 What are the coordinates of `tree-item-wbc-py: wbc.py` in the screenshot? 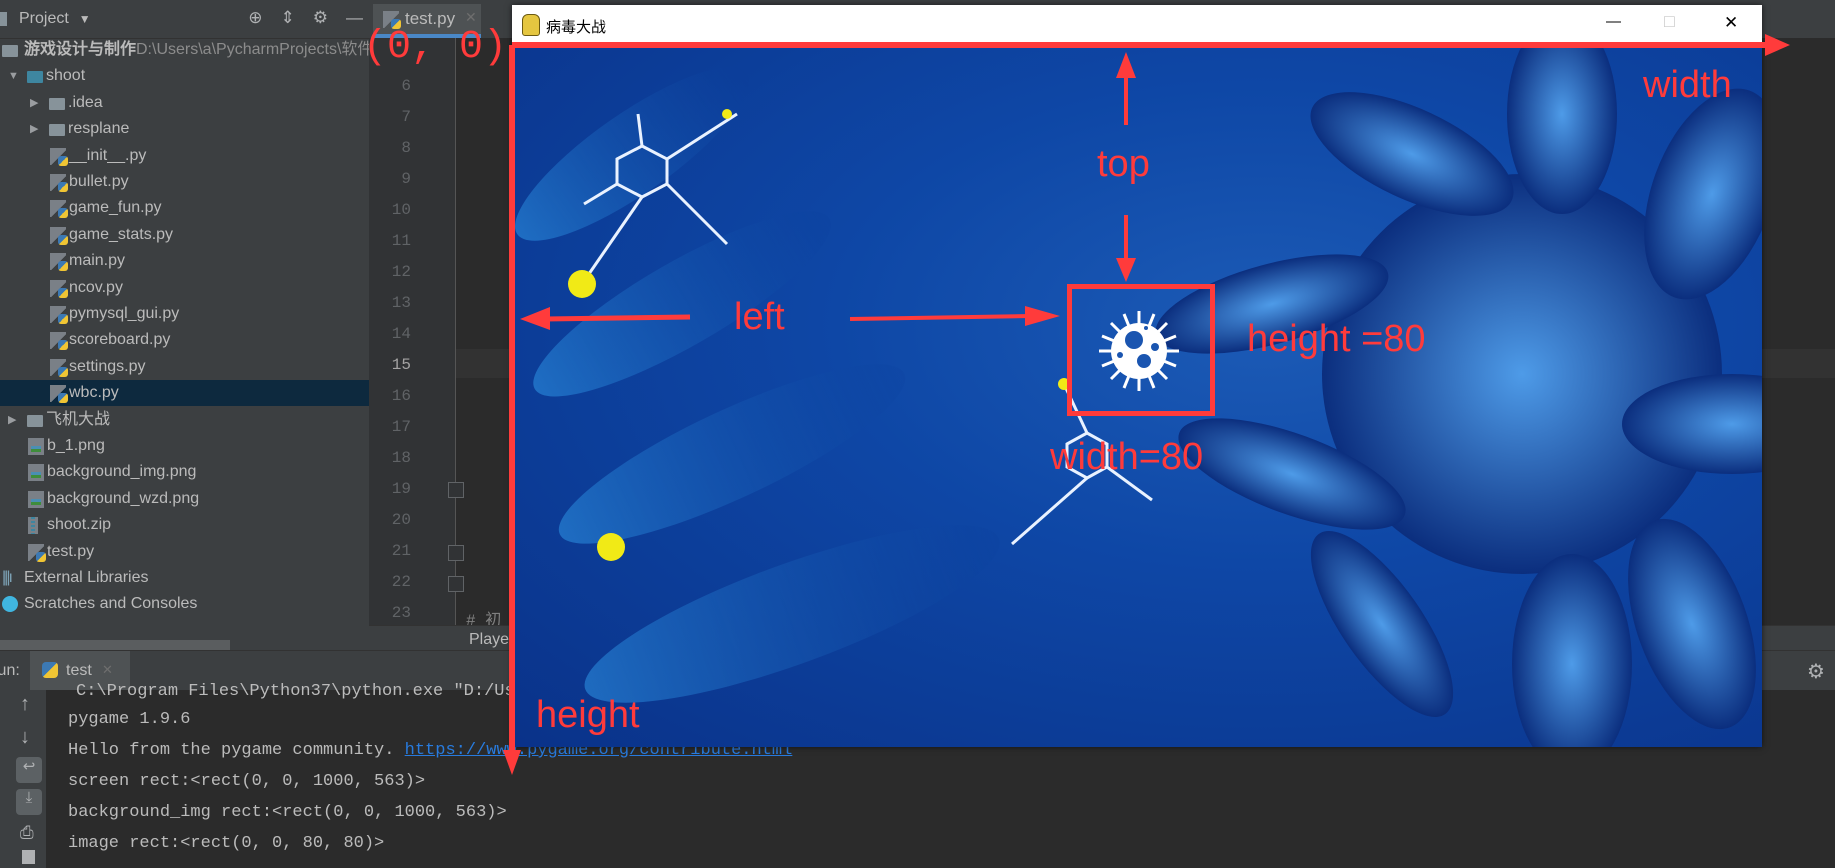 It's located at (184, 393).